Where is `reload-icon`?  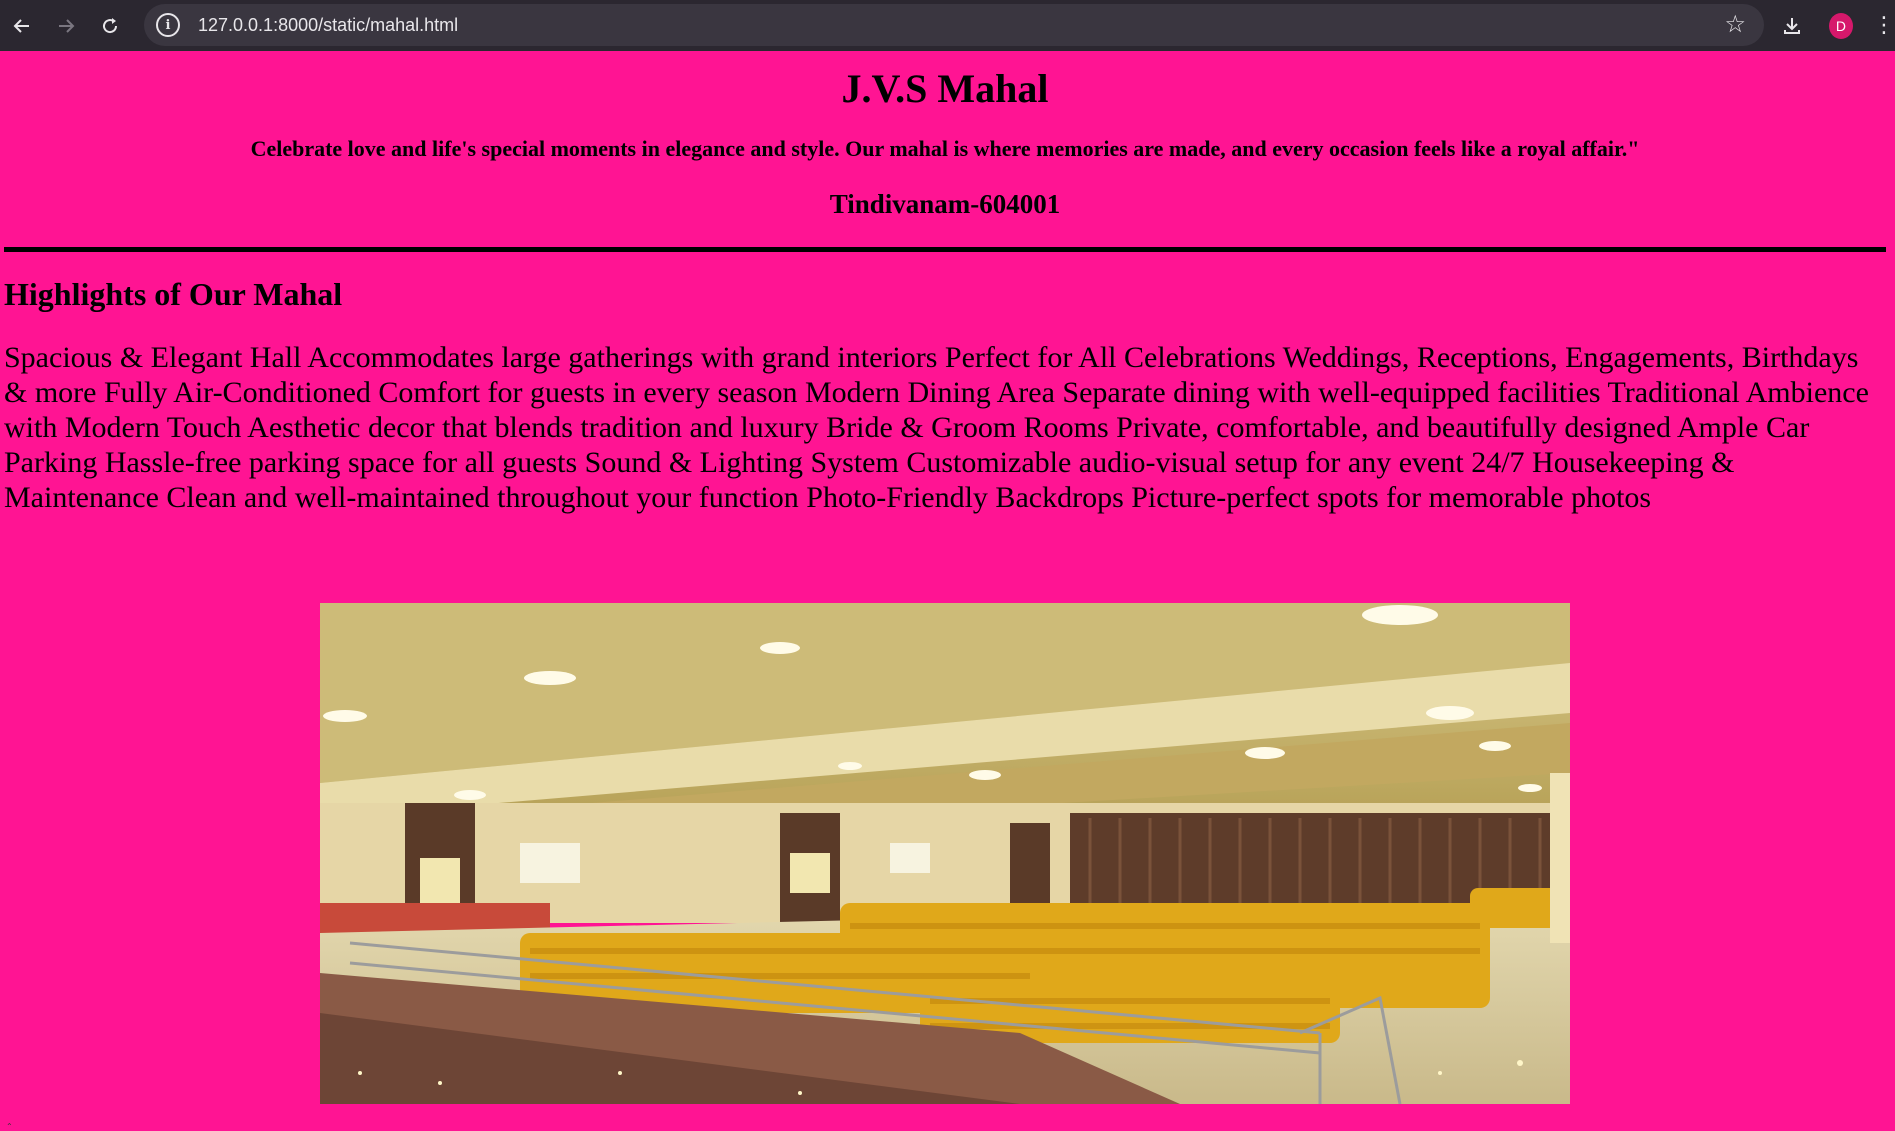
reload-icon is located at coordinates (110, 26).